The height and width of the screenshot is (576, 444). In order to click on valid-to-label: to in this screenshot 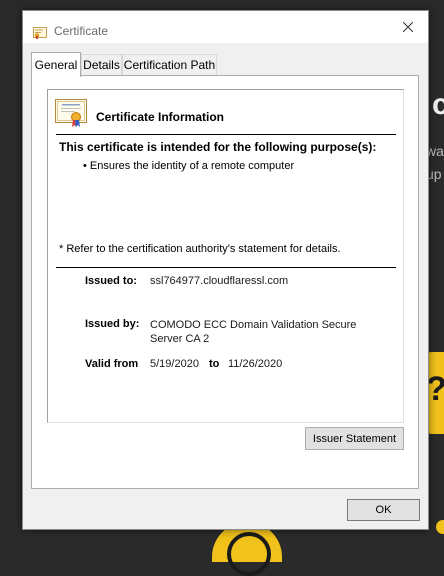, I will do `click(214, 364)`.